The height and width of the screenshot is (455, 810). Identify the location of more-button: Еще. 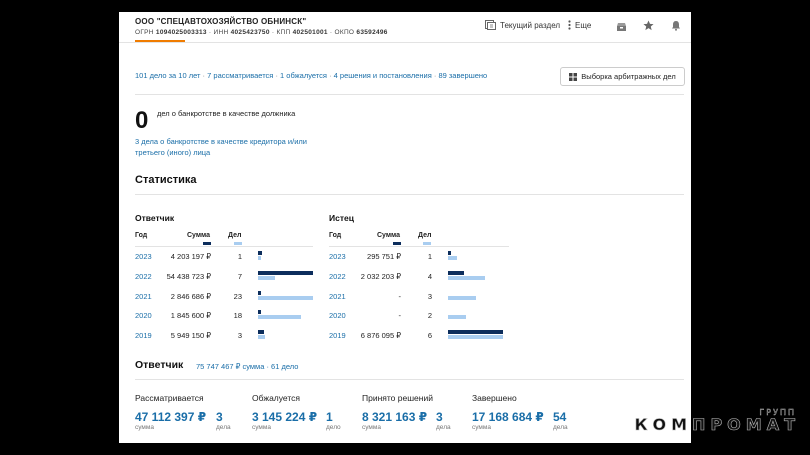
(579, 25).